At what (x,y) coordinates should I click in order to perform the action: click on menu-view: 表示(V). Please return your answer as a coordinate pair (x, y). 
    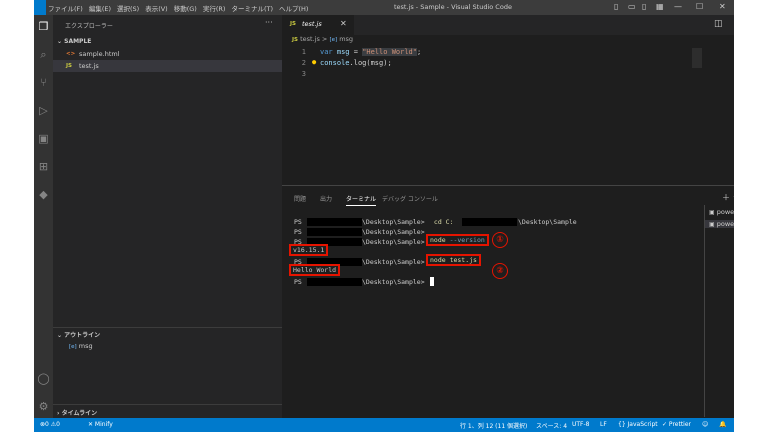
    Looking at the image, I should click on (156, 8).